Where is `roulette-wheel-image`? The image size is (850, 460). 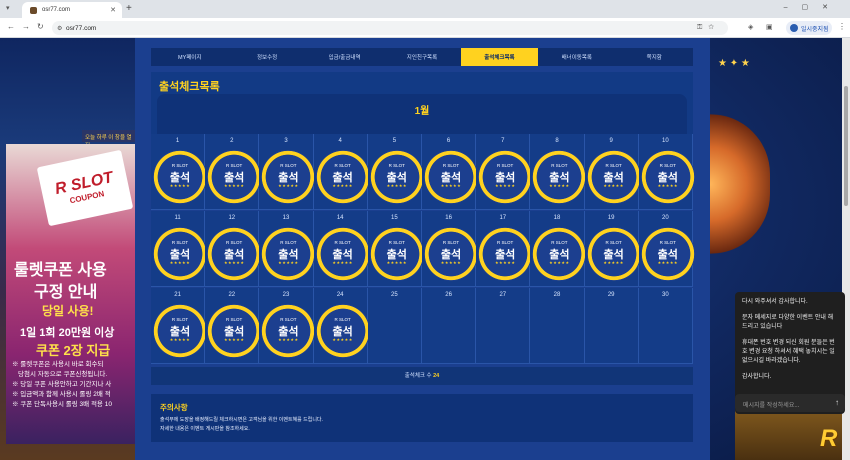
roulette-wheel-image is located at coordinates (740, 184).